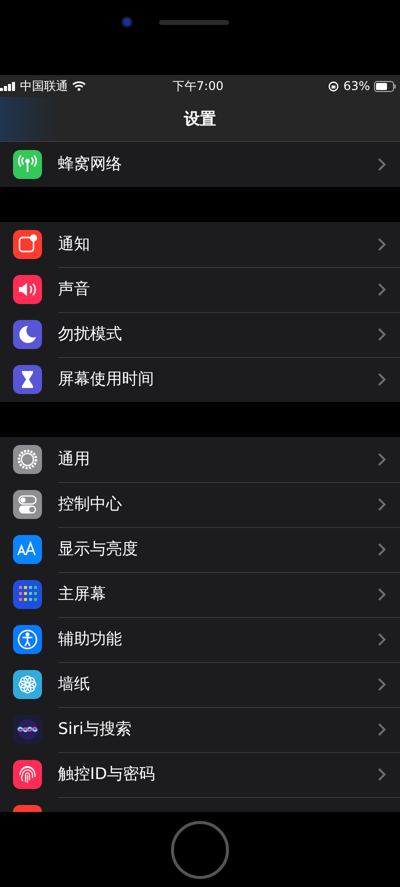  Describe the element at coordinates (8, 86) in the screenshot. I see `signal-icon` at that location.